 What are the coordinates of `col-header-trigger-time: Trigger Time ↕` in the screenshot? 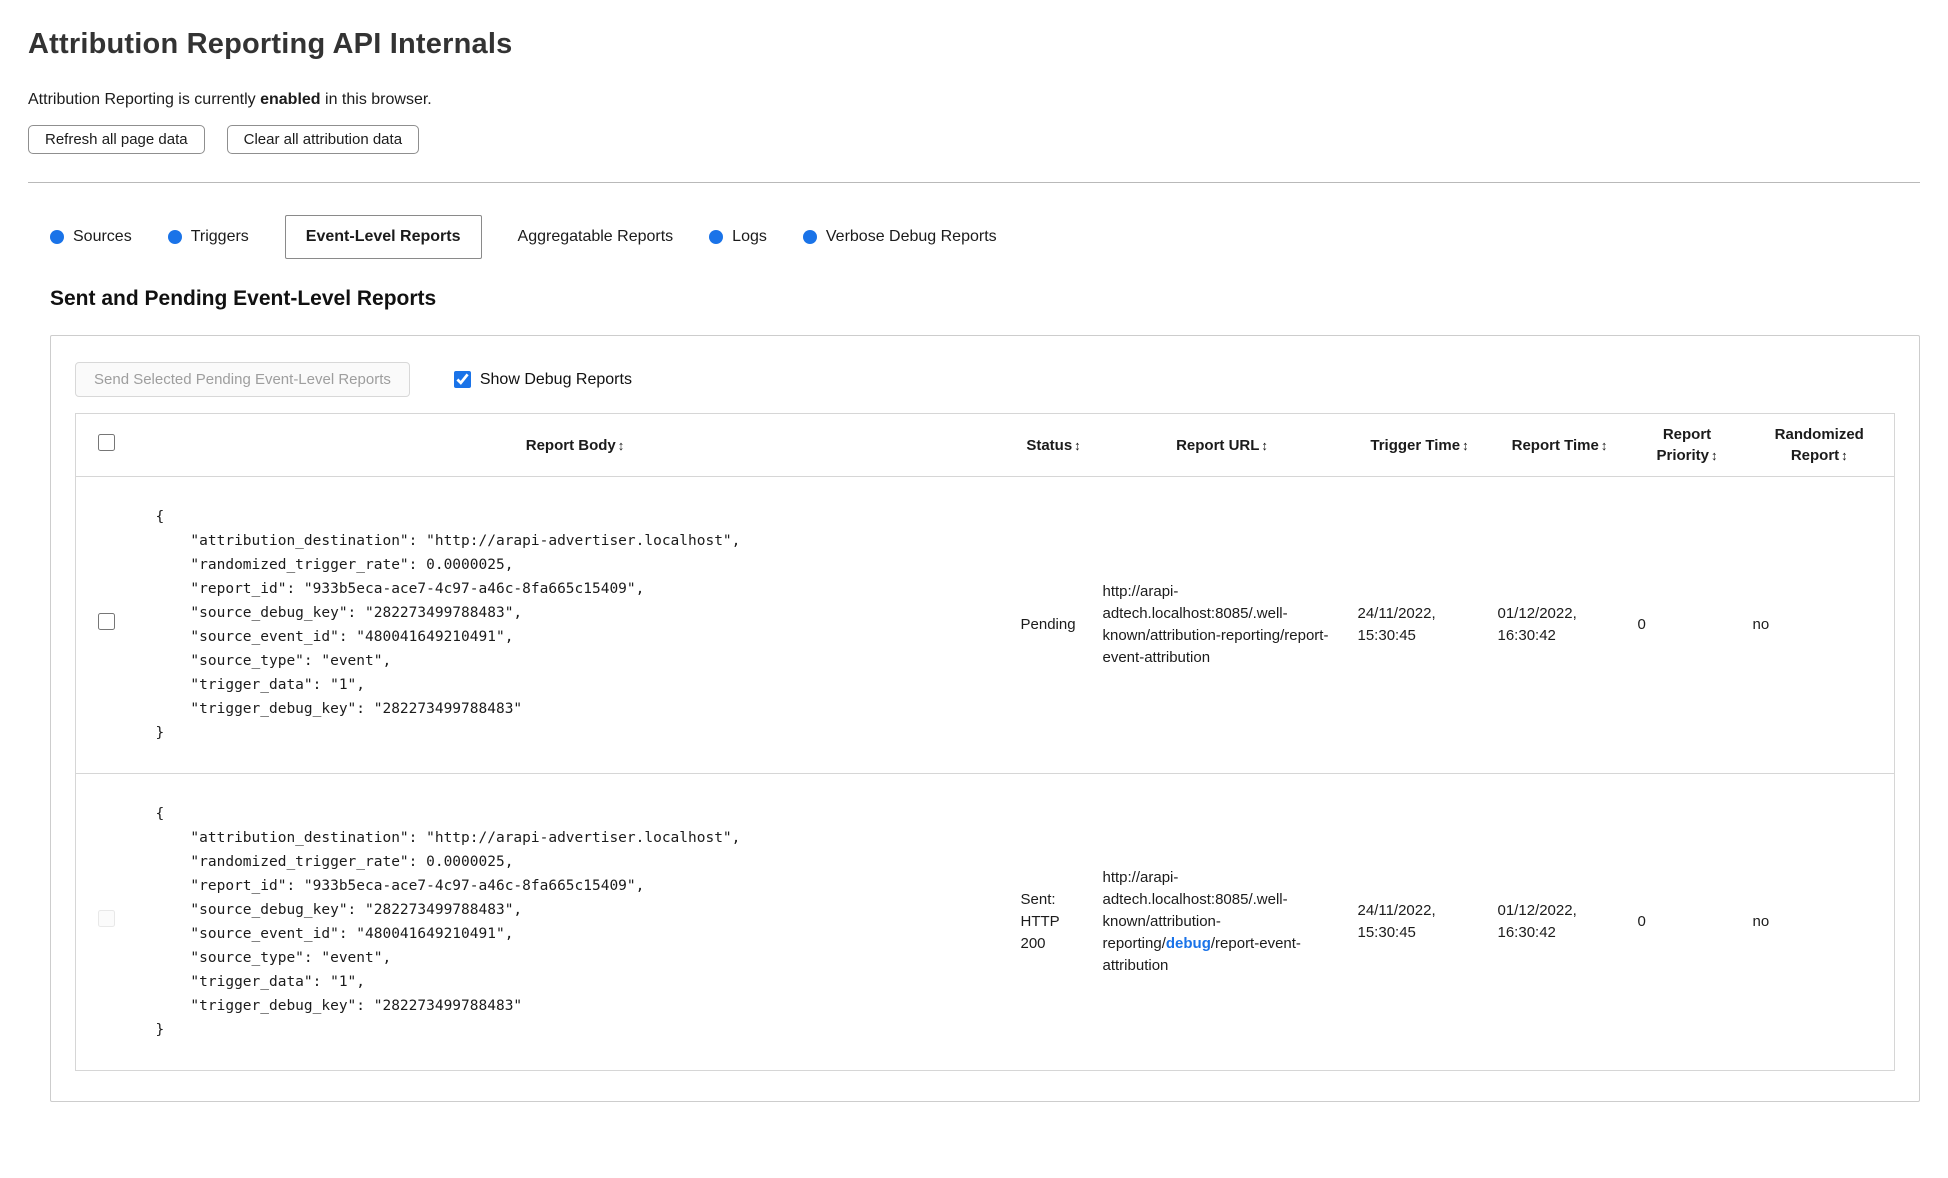 It's located at (1419, 445).